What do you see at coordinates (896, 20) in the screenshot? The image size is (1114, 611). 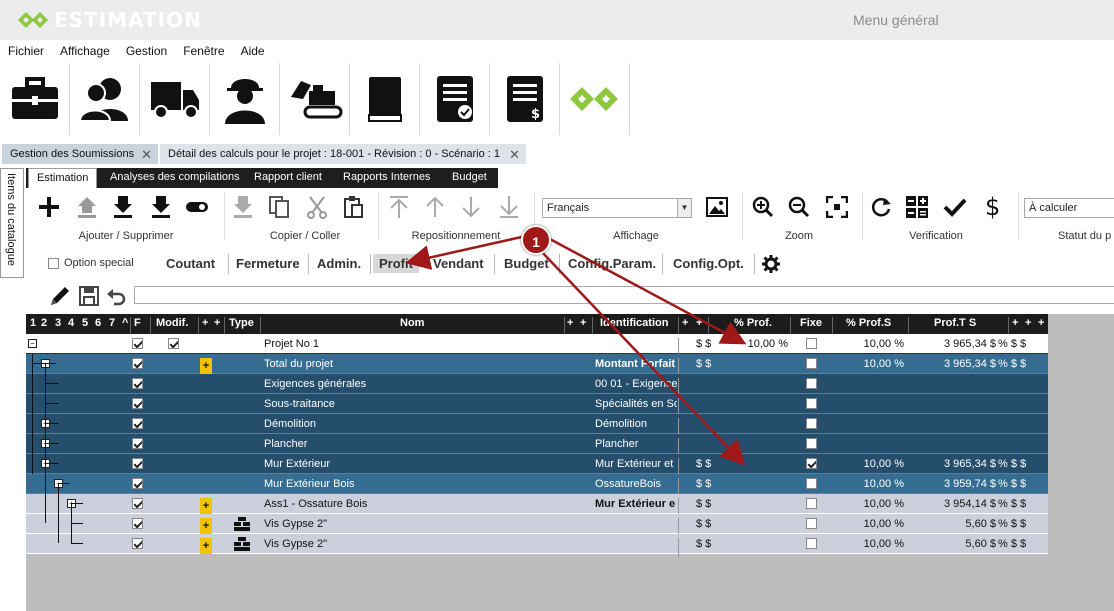 I see `menu-general-label: Menu général` at bounding box center [896, 20].